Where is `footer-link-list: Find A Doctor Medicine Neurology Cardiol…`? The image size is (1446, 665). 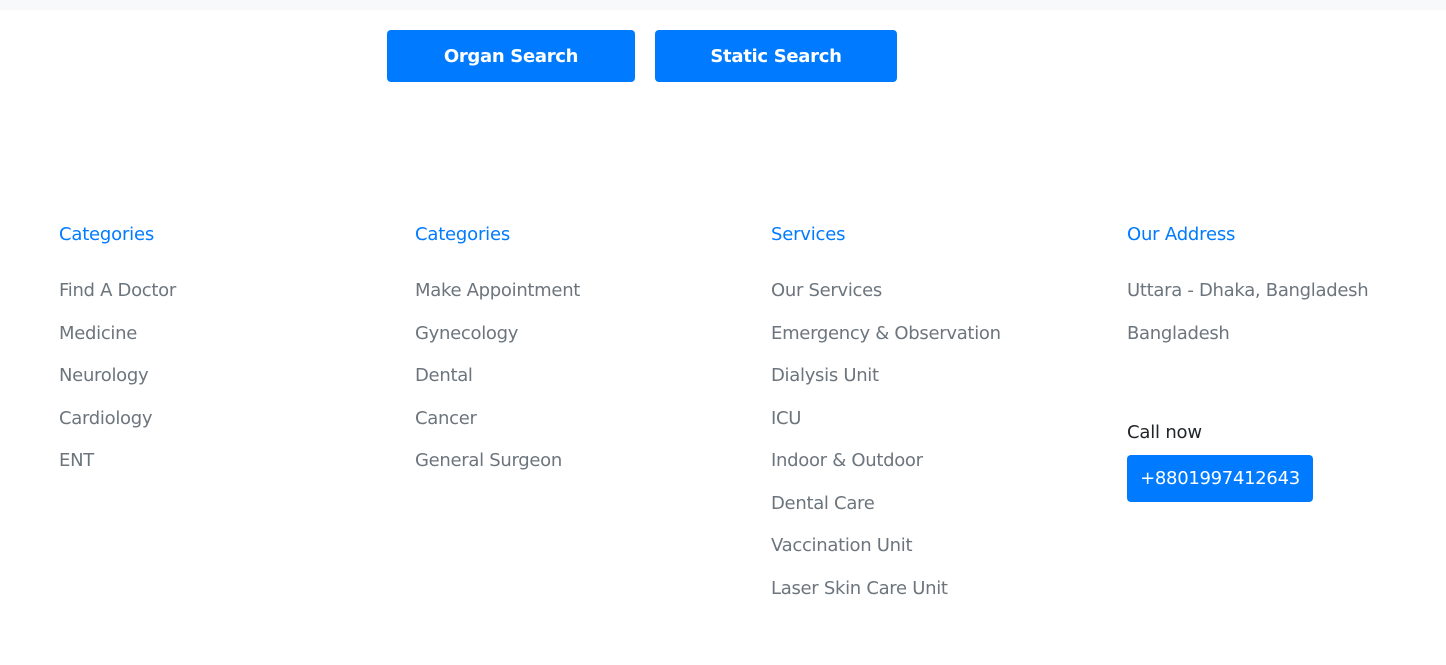
footer-link-list: Find A Doctor Medicine Neurology Cardiol… is located at coordinates (117, 385).